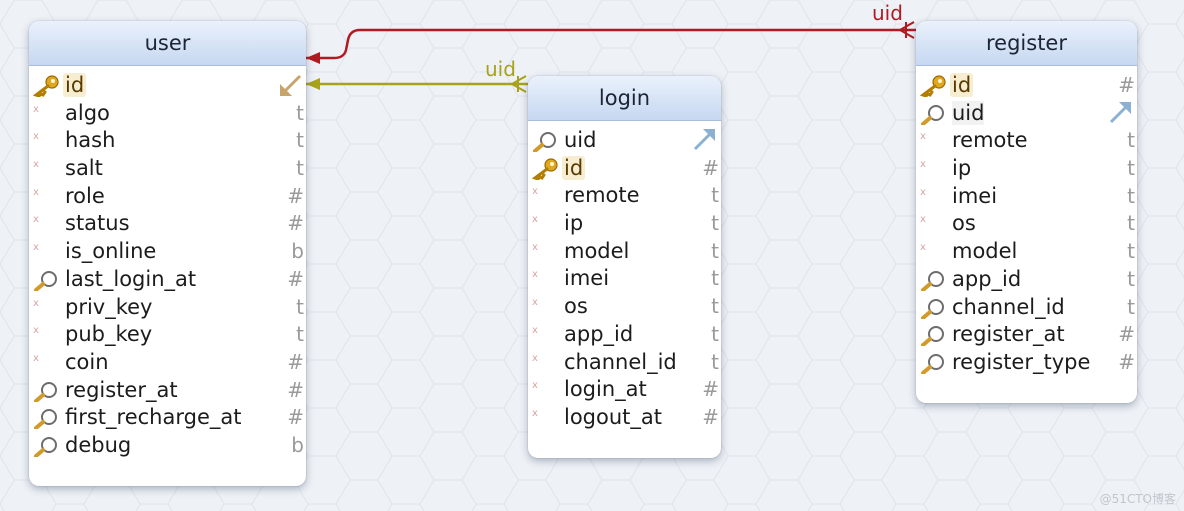  Describe the element at coordinates (97, 223) in the screenshot. I see `column-name: status` at that location.